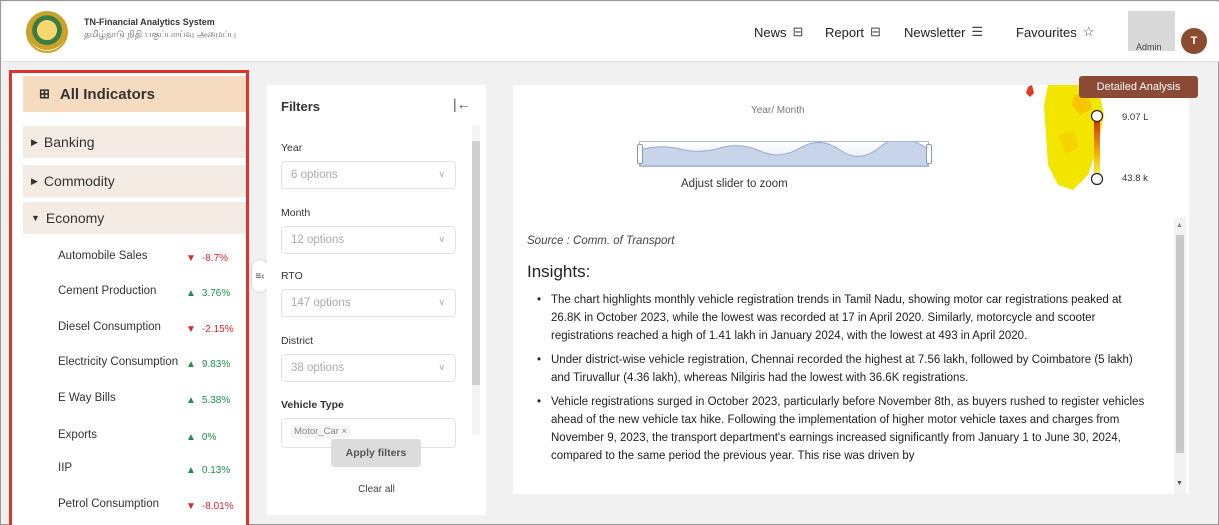 This screenshot has width=1219, height=525. What do you see at coordinates (875, 31) in the screenshot?
I see `report-icon: ⊟` at bounding box center [875, 31].